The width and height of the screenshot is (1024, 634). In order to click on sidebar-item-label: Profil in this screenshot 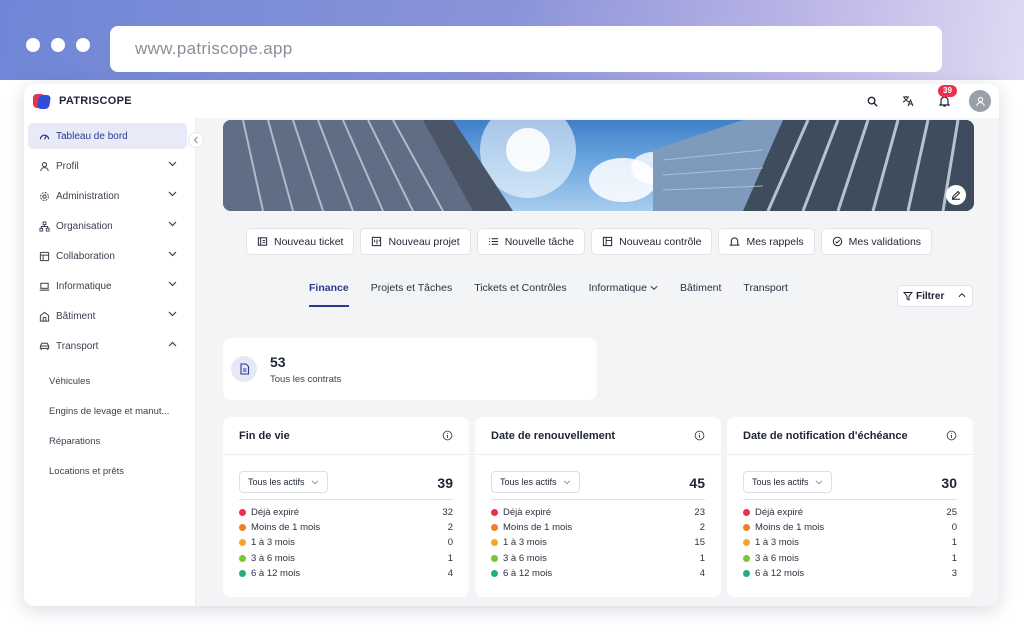, I will do `click(67, 166)`.